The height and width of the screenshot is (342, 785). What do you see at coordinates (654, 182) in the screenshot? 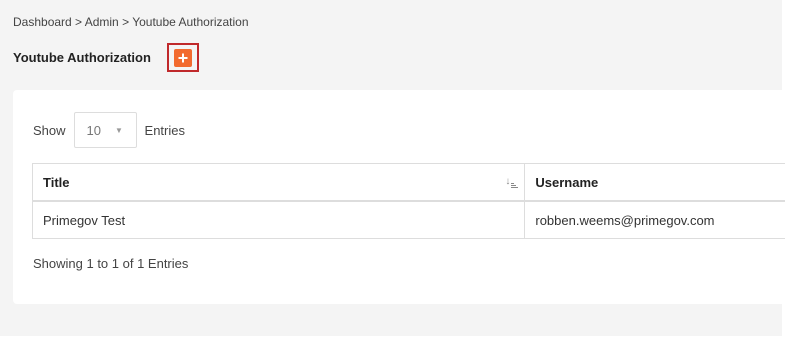
I see `column-header-username: Username` at bounding box center [654, 182].